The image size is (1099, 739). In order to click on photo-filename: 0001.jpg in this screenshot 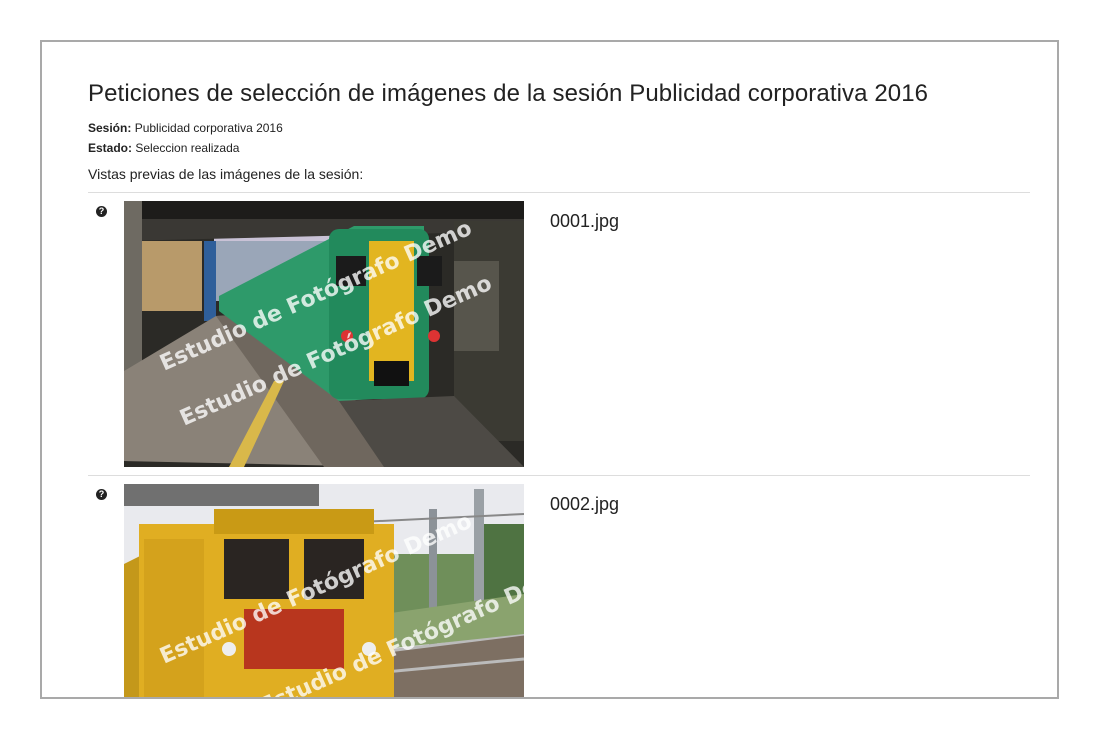, I will do `click(585, 221)`.